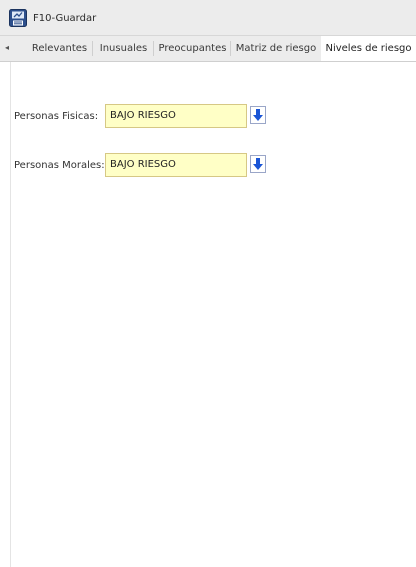  What do you see at coordinates (208, 18) in the screenshot?
I see `toolbar: F10-Guardar` at bounding box center [208, 18].